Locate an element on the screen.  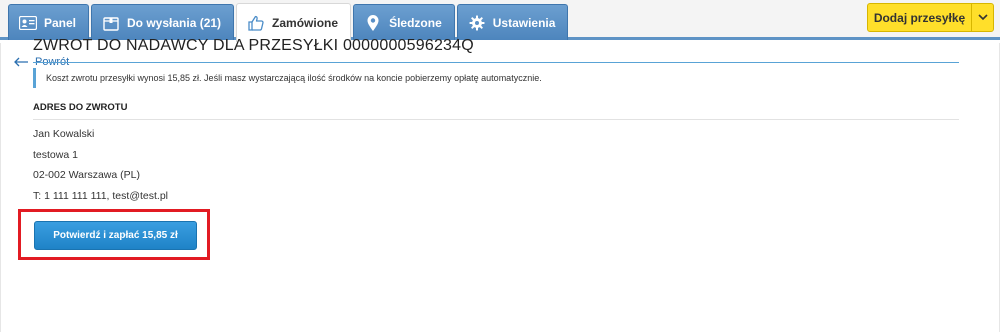
chevron-down-icon is located at coordinates (982, 17).